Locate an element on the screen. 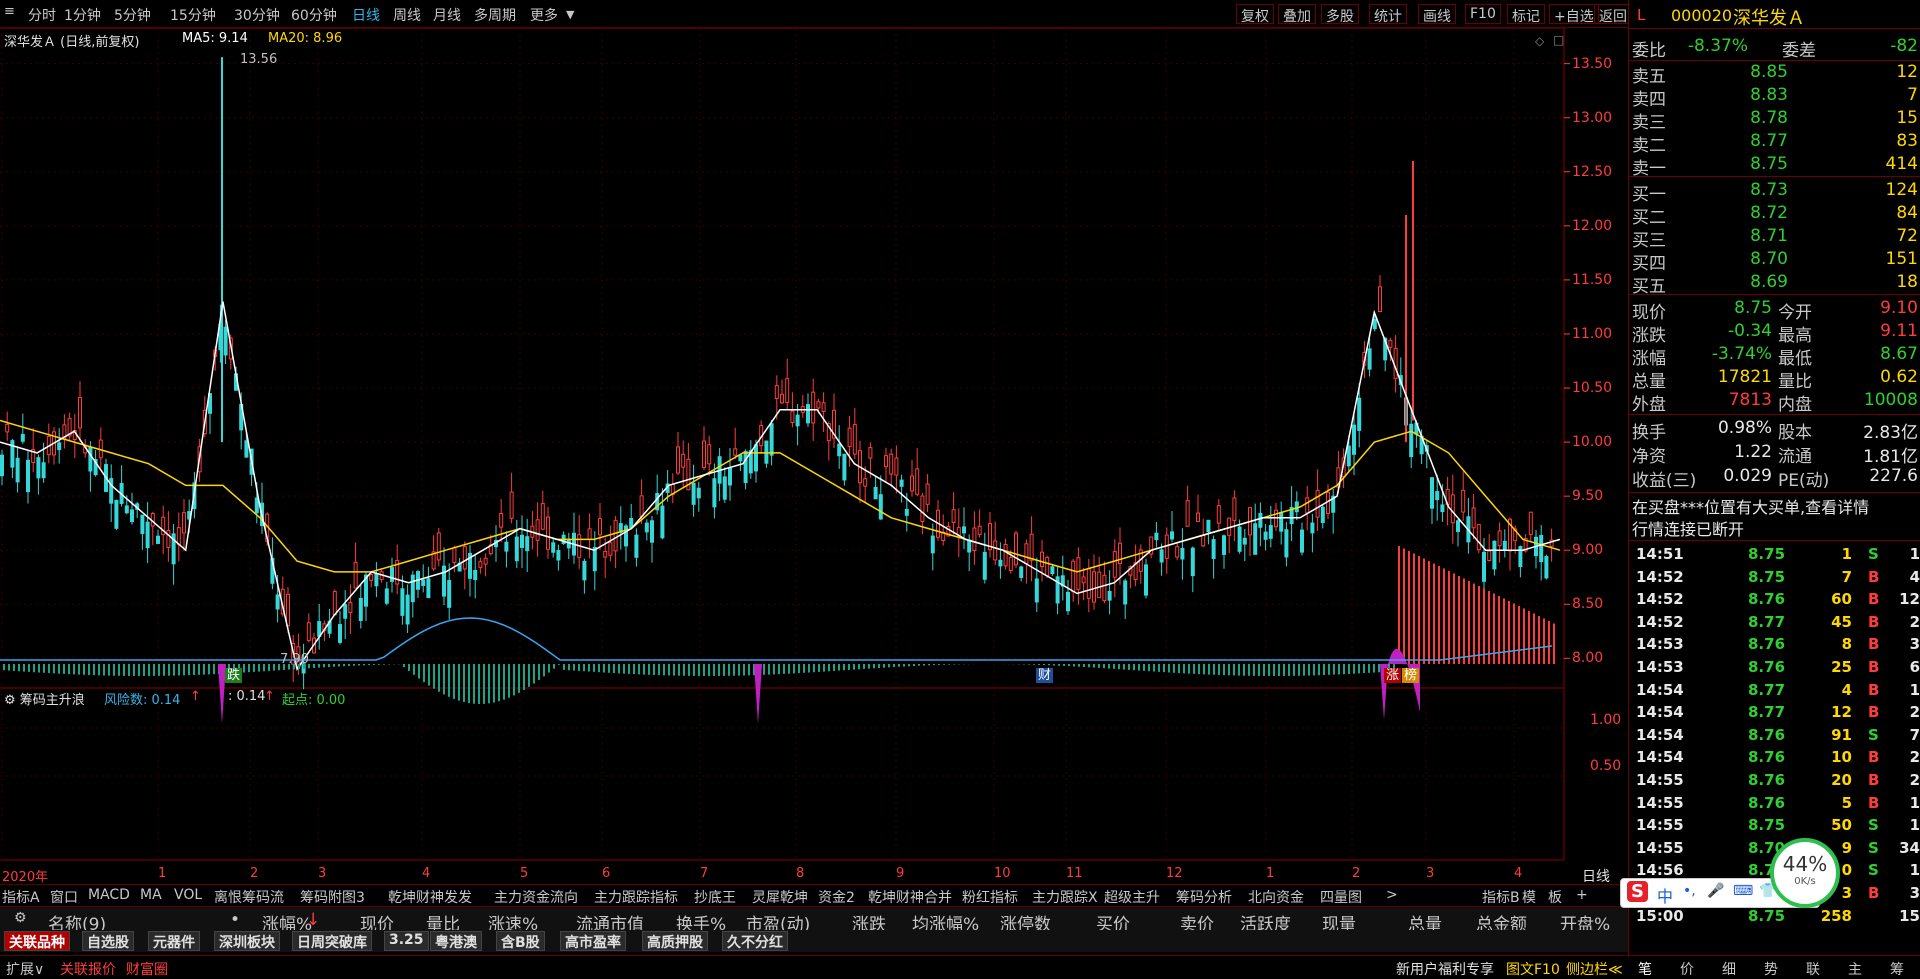  menu-toggle-icon: ≡ is located at coordinates (9, 11).